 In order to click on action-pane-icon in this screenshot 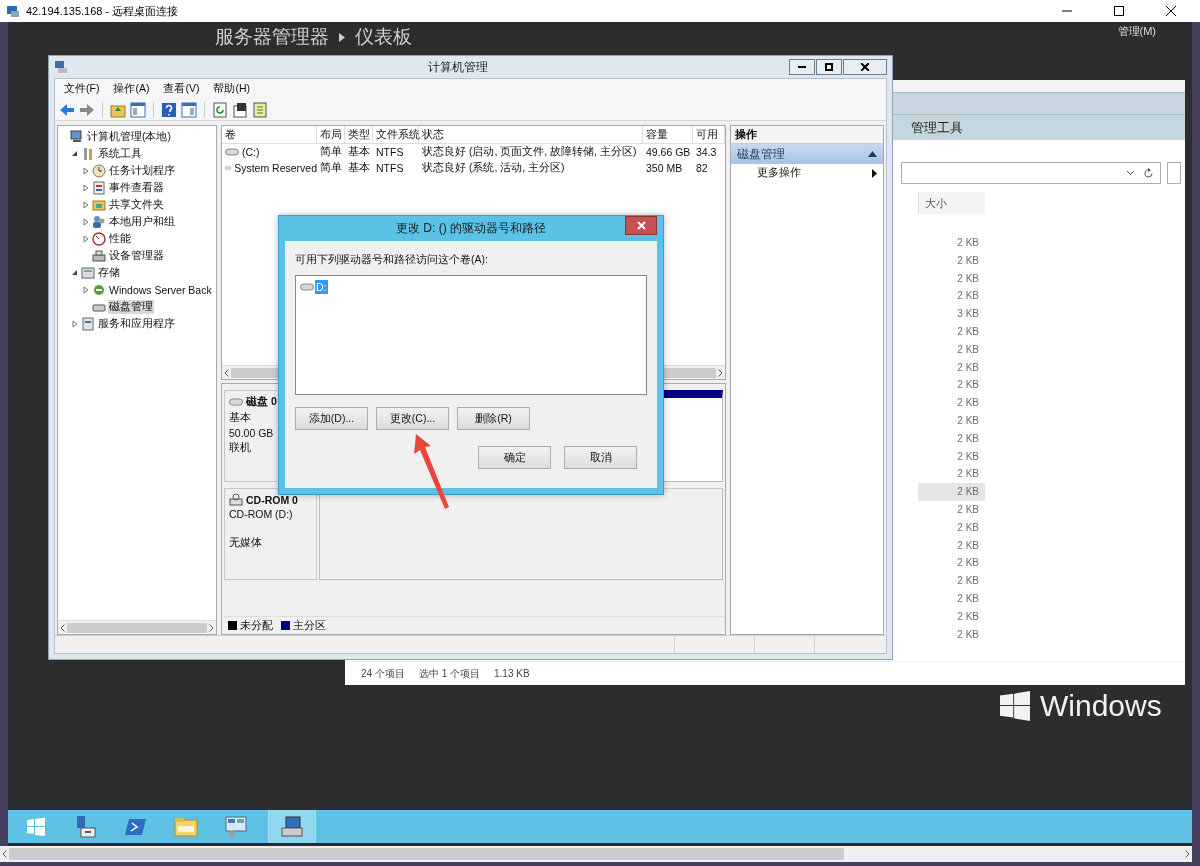, I will do `click(189, 109)`.